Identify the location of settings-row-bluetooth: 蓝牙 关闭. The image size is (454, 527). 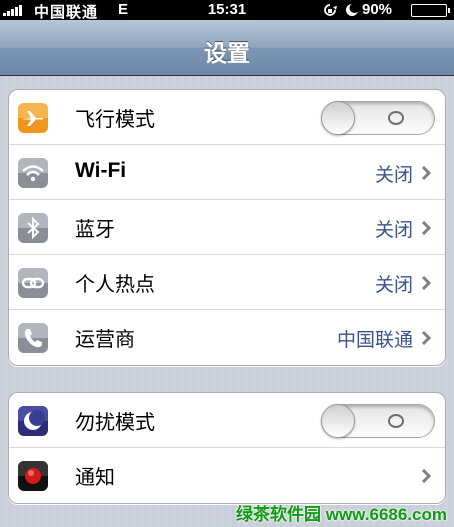
(227, 227).